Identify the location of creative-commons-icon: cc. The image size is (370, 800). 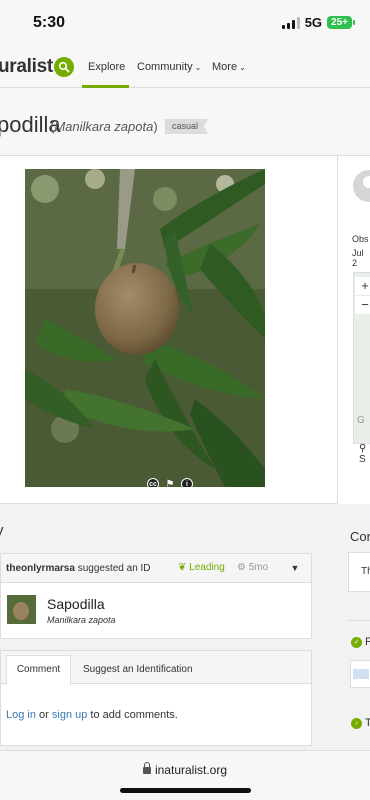
(153, 482).